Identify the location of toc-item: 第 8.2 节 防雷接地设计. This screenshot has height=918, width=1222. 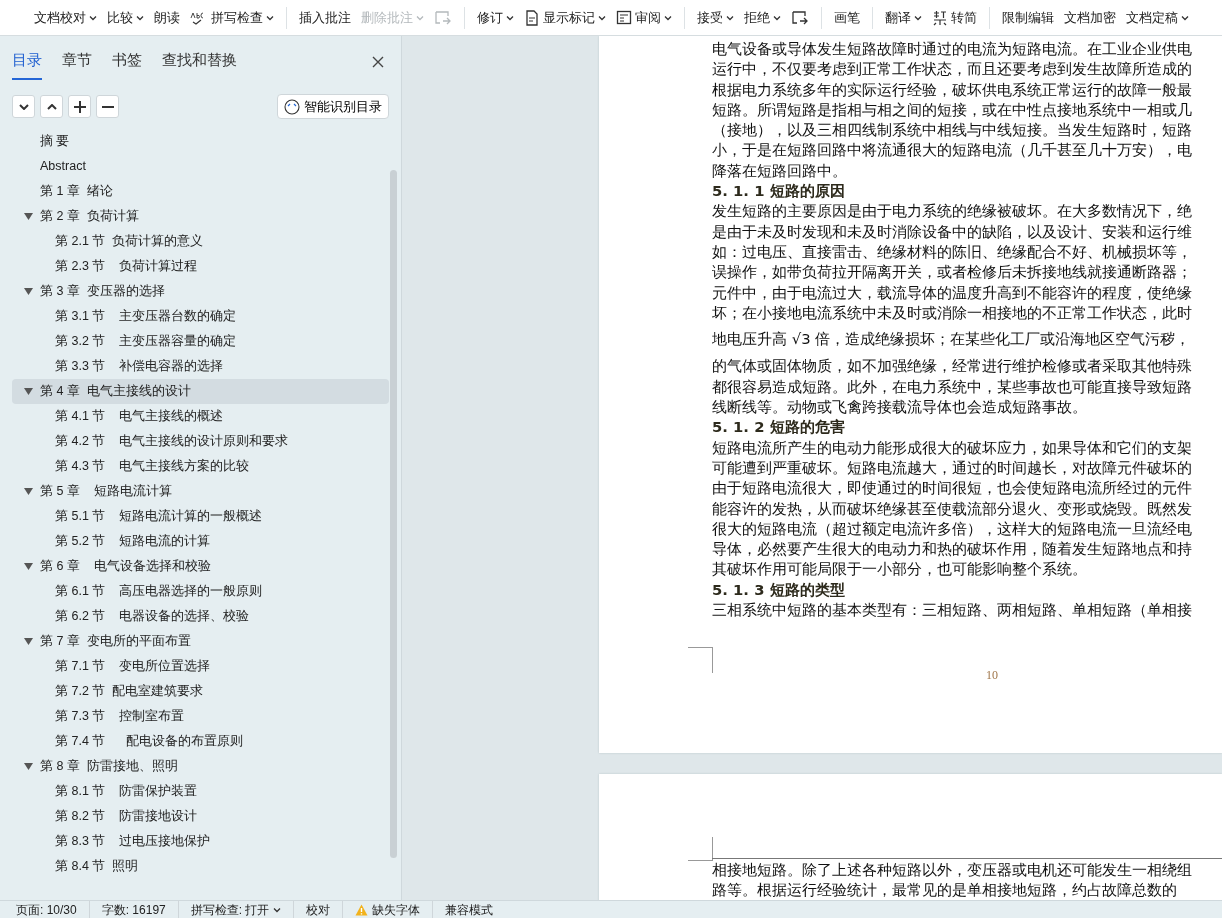
(200, 817).